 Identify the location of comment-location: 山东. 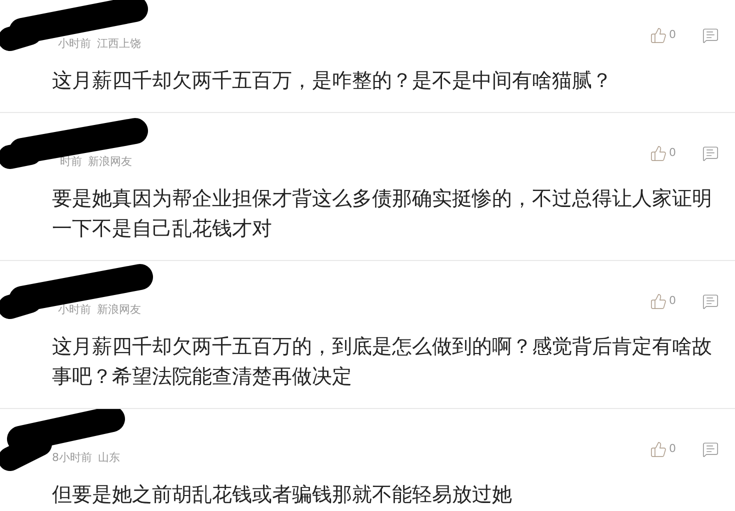
(109, 458).